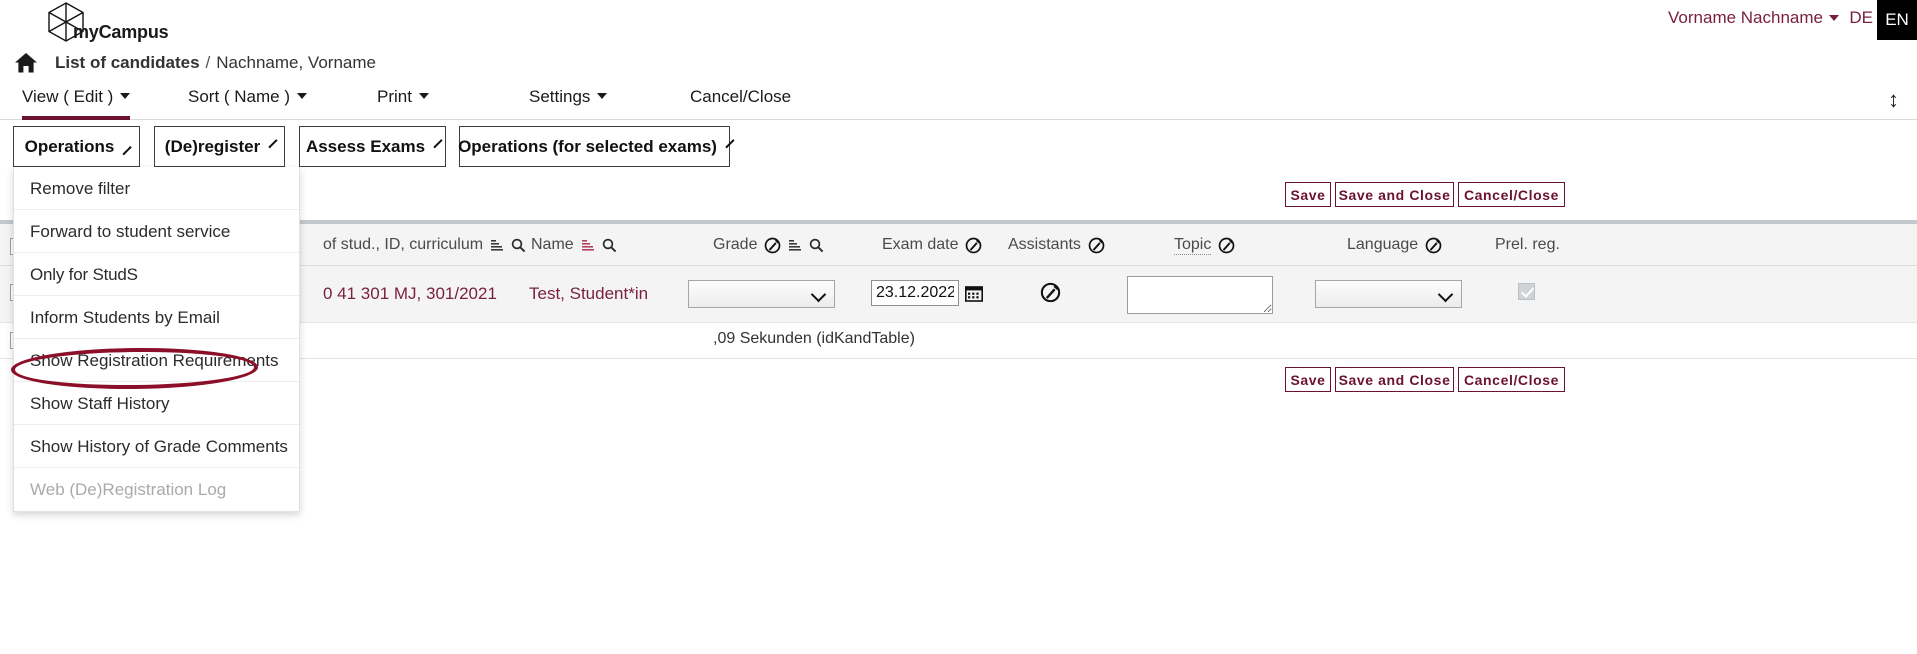 The width and height of the screenshot is (1917, 654). I want to click on tab-settings-label: Settings, so click(560, 96).